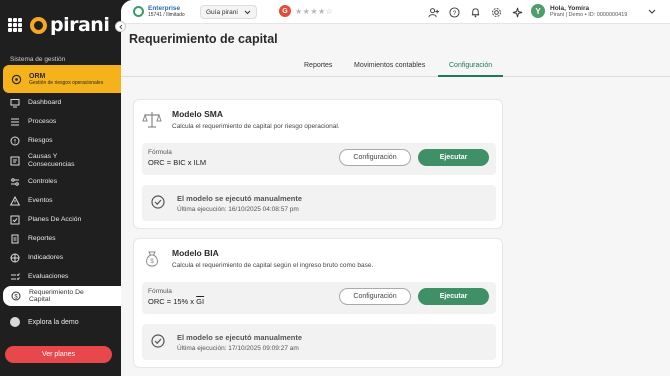 Image resolution: width=670 pixels, height=376 pixels. What do you see at coordinates (15, 122) in the screenshot?
I see `list-icon` at bounding box center [15, 122].